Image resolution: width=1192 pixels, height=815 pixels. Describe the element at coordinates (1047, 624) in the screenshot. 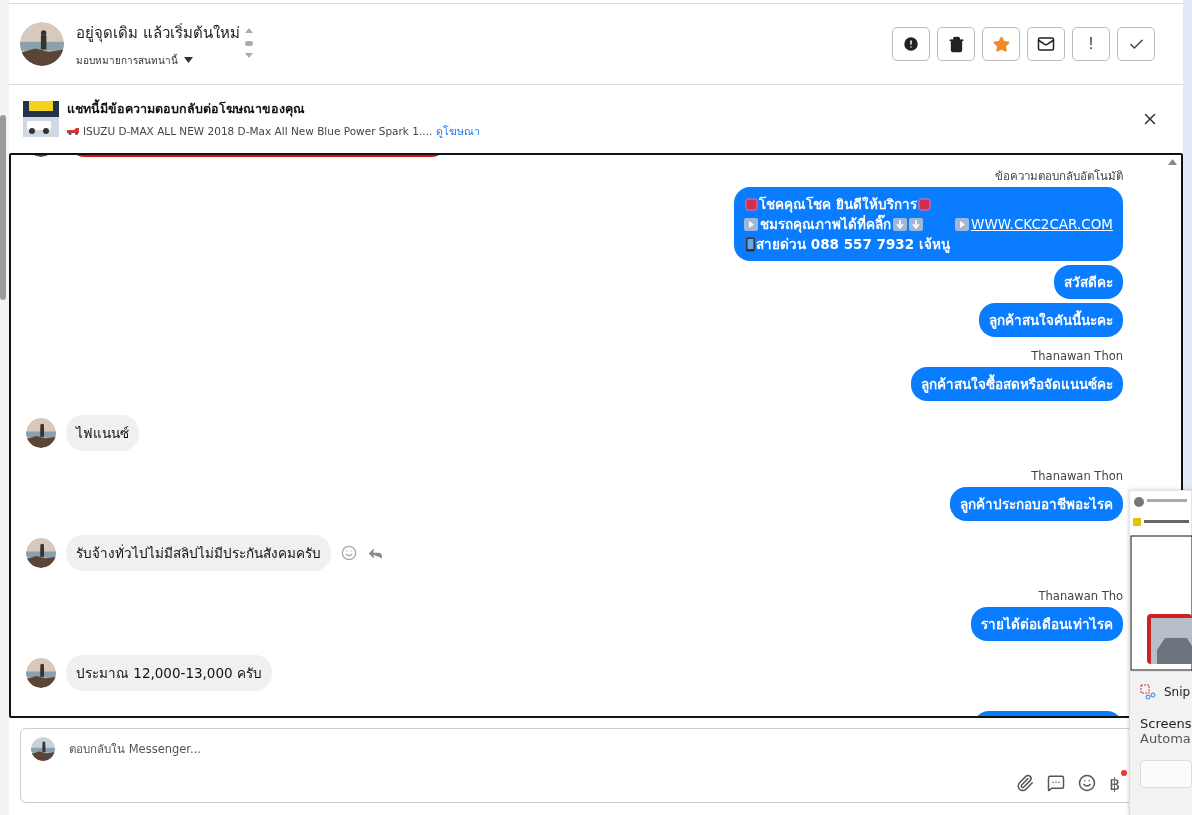

I see `sent-message: รายได้ต่อเดือนเท่าไรค` at that location.